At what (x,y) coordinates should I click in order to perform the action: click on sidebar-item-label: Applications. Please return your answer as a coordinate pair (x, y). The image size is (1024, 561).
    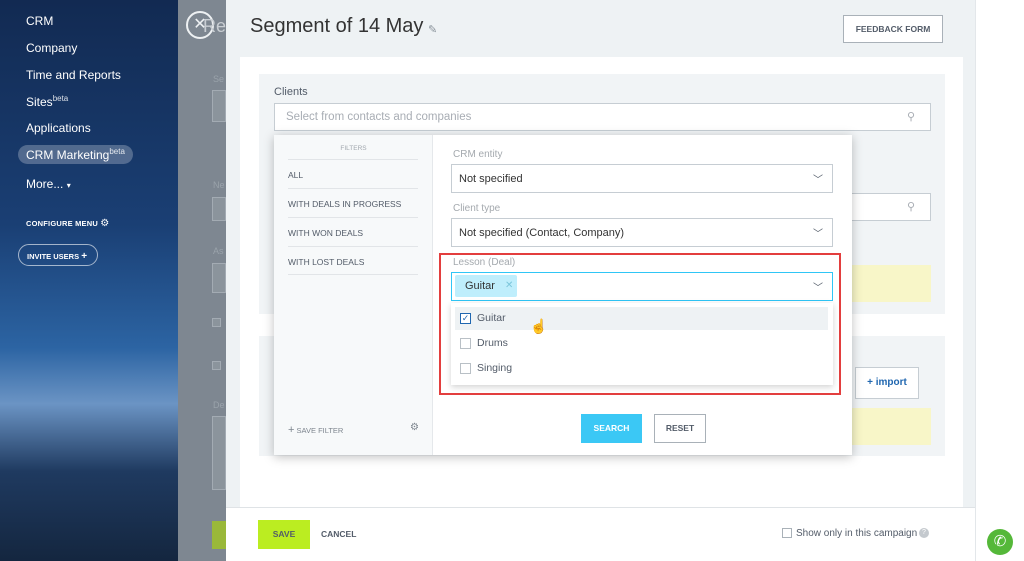
    Looking at the image, I should click on (58, 128).